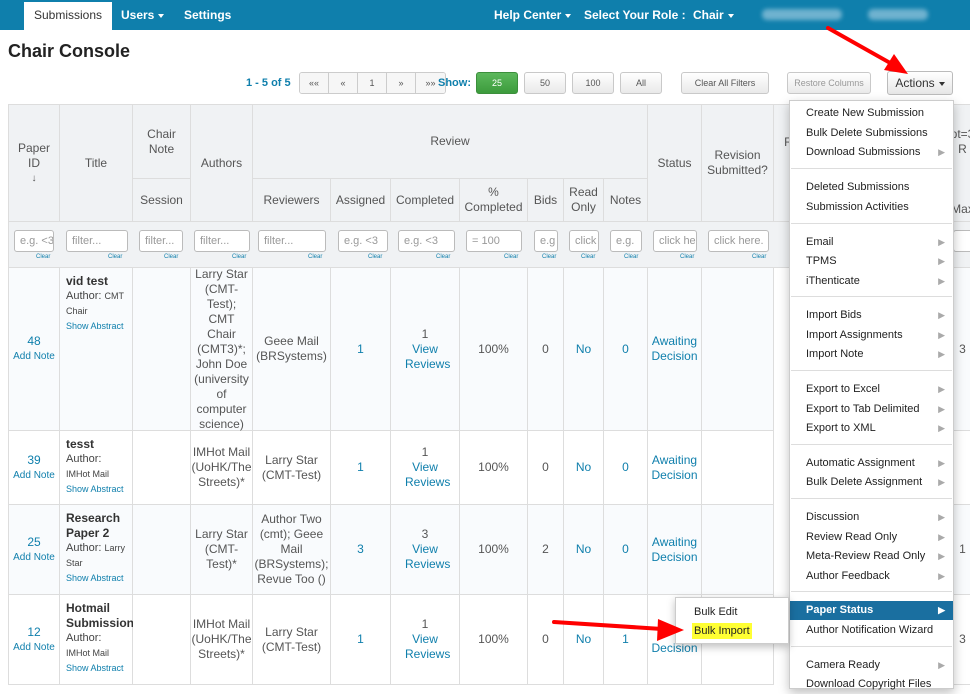 The height and width of the screenshot is (694, 970). I want to click on menu-import-bids: Import Bids ▶, so click(871, 315).